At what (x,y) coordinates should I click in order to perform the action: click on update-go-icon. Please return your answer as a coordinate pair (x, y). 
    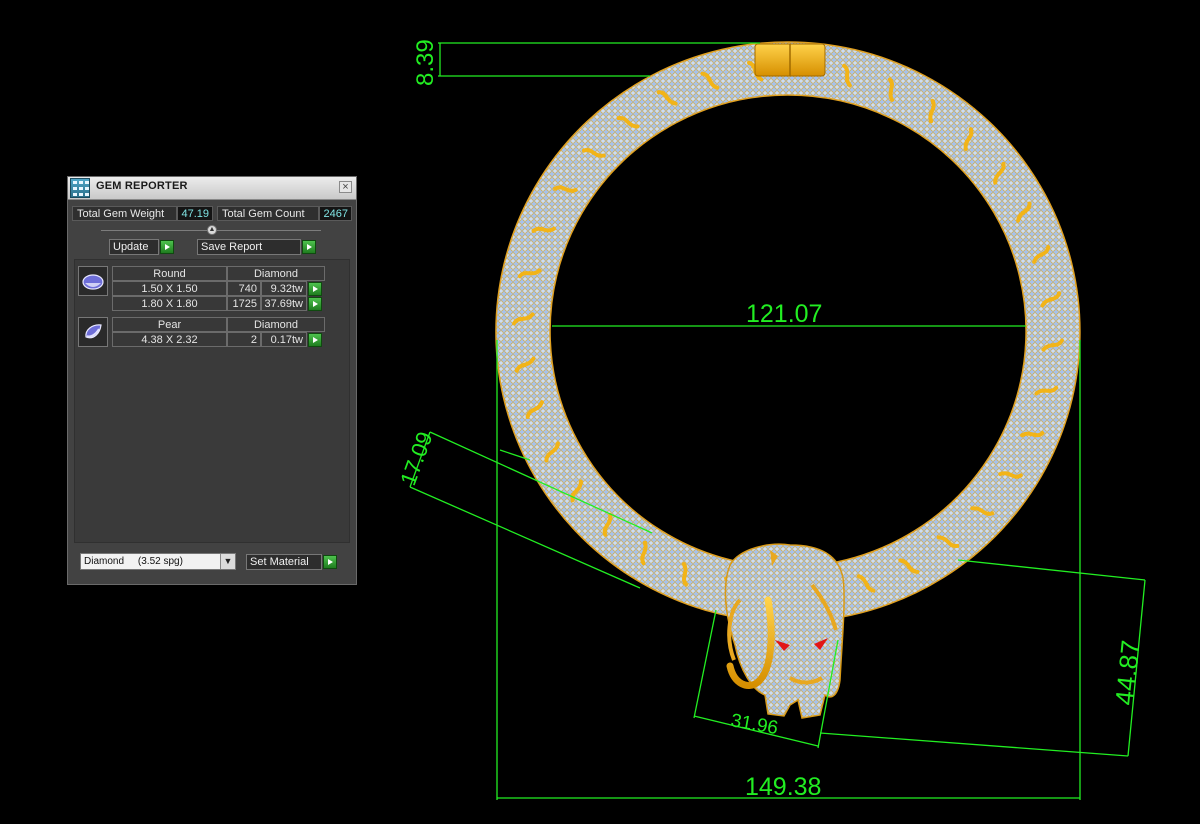
    Looking at the image, I should click on (167, 247).